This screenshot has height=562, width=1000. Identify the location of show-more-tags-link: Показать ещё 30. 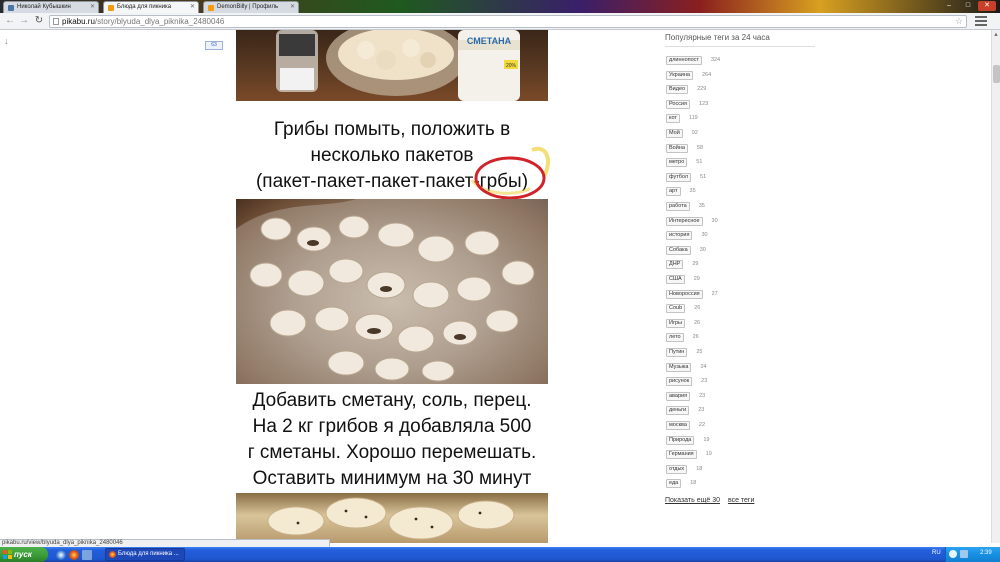
(692, 500).